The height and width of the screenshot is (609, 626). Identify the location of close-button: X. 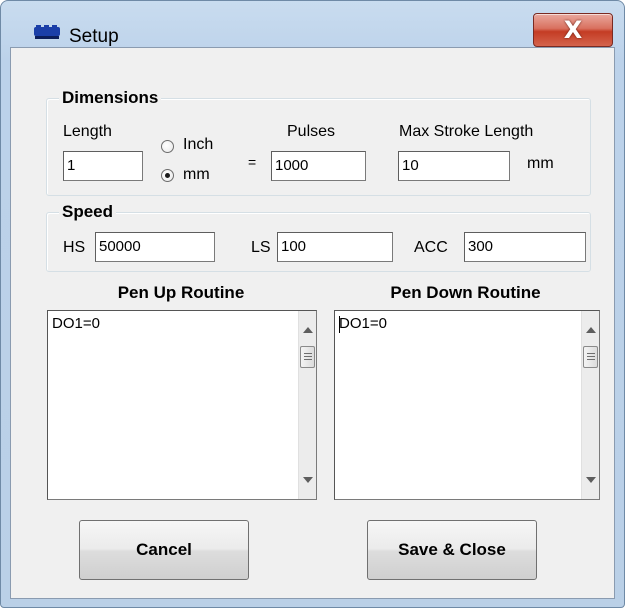
(573, 30).